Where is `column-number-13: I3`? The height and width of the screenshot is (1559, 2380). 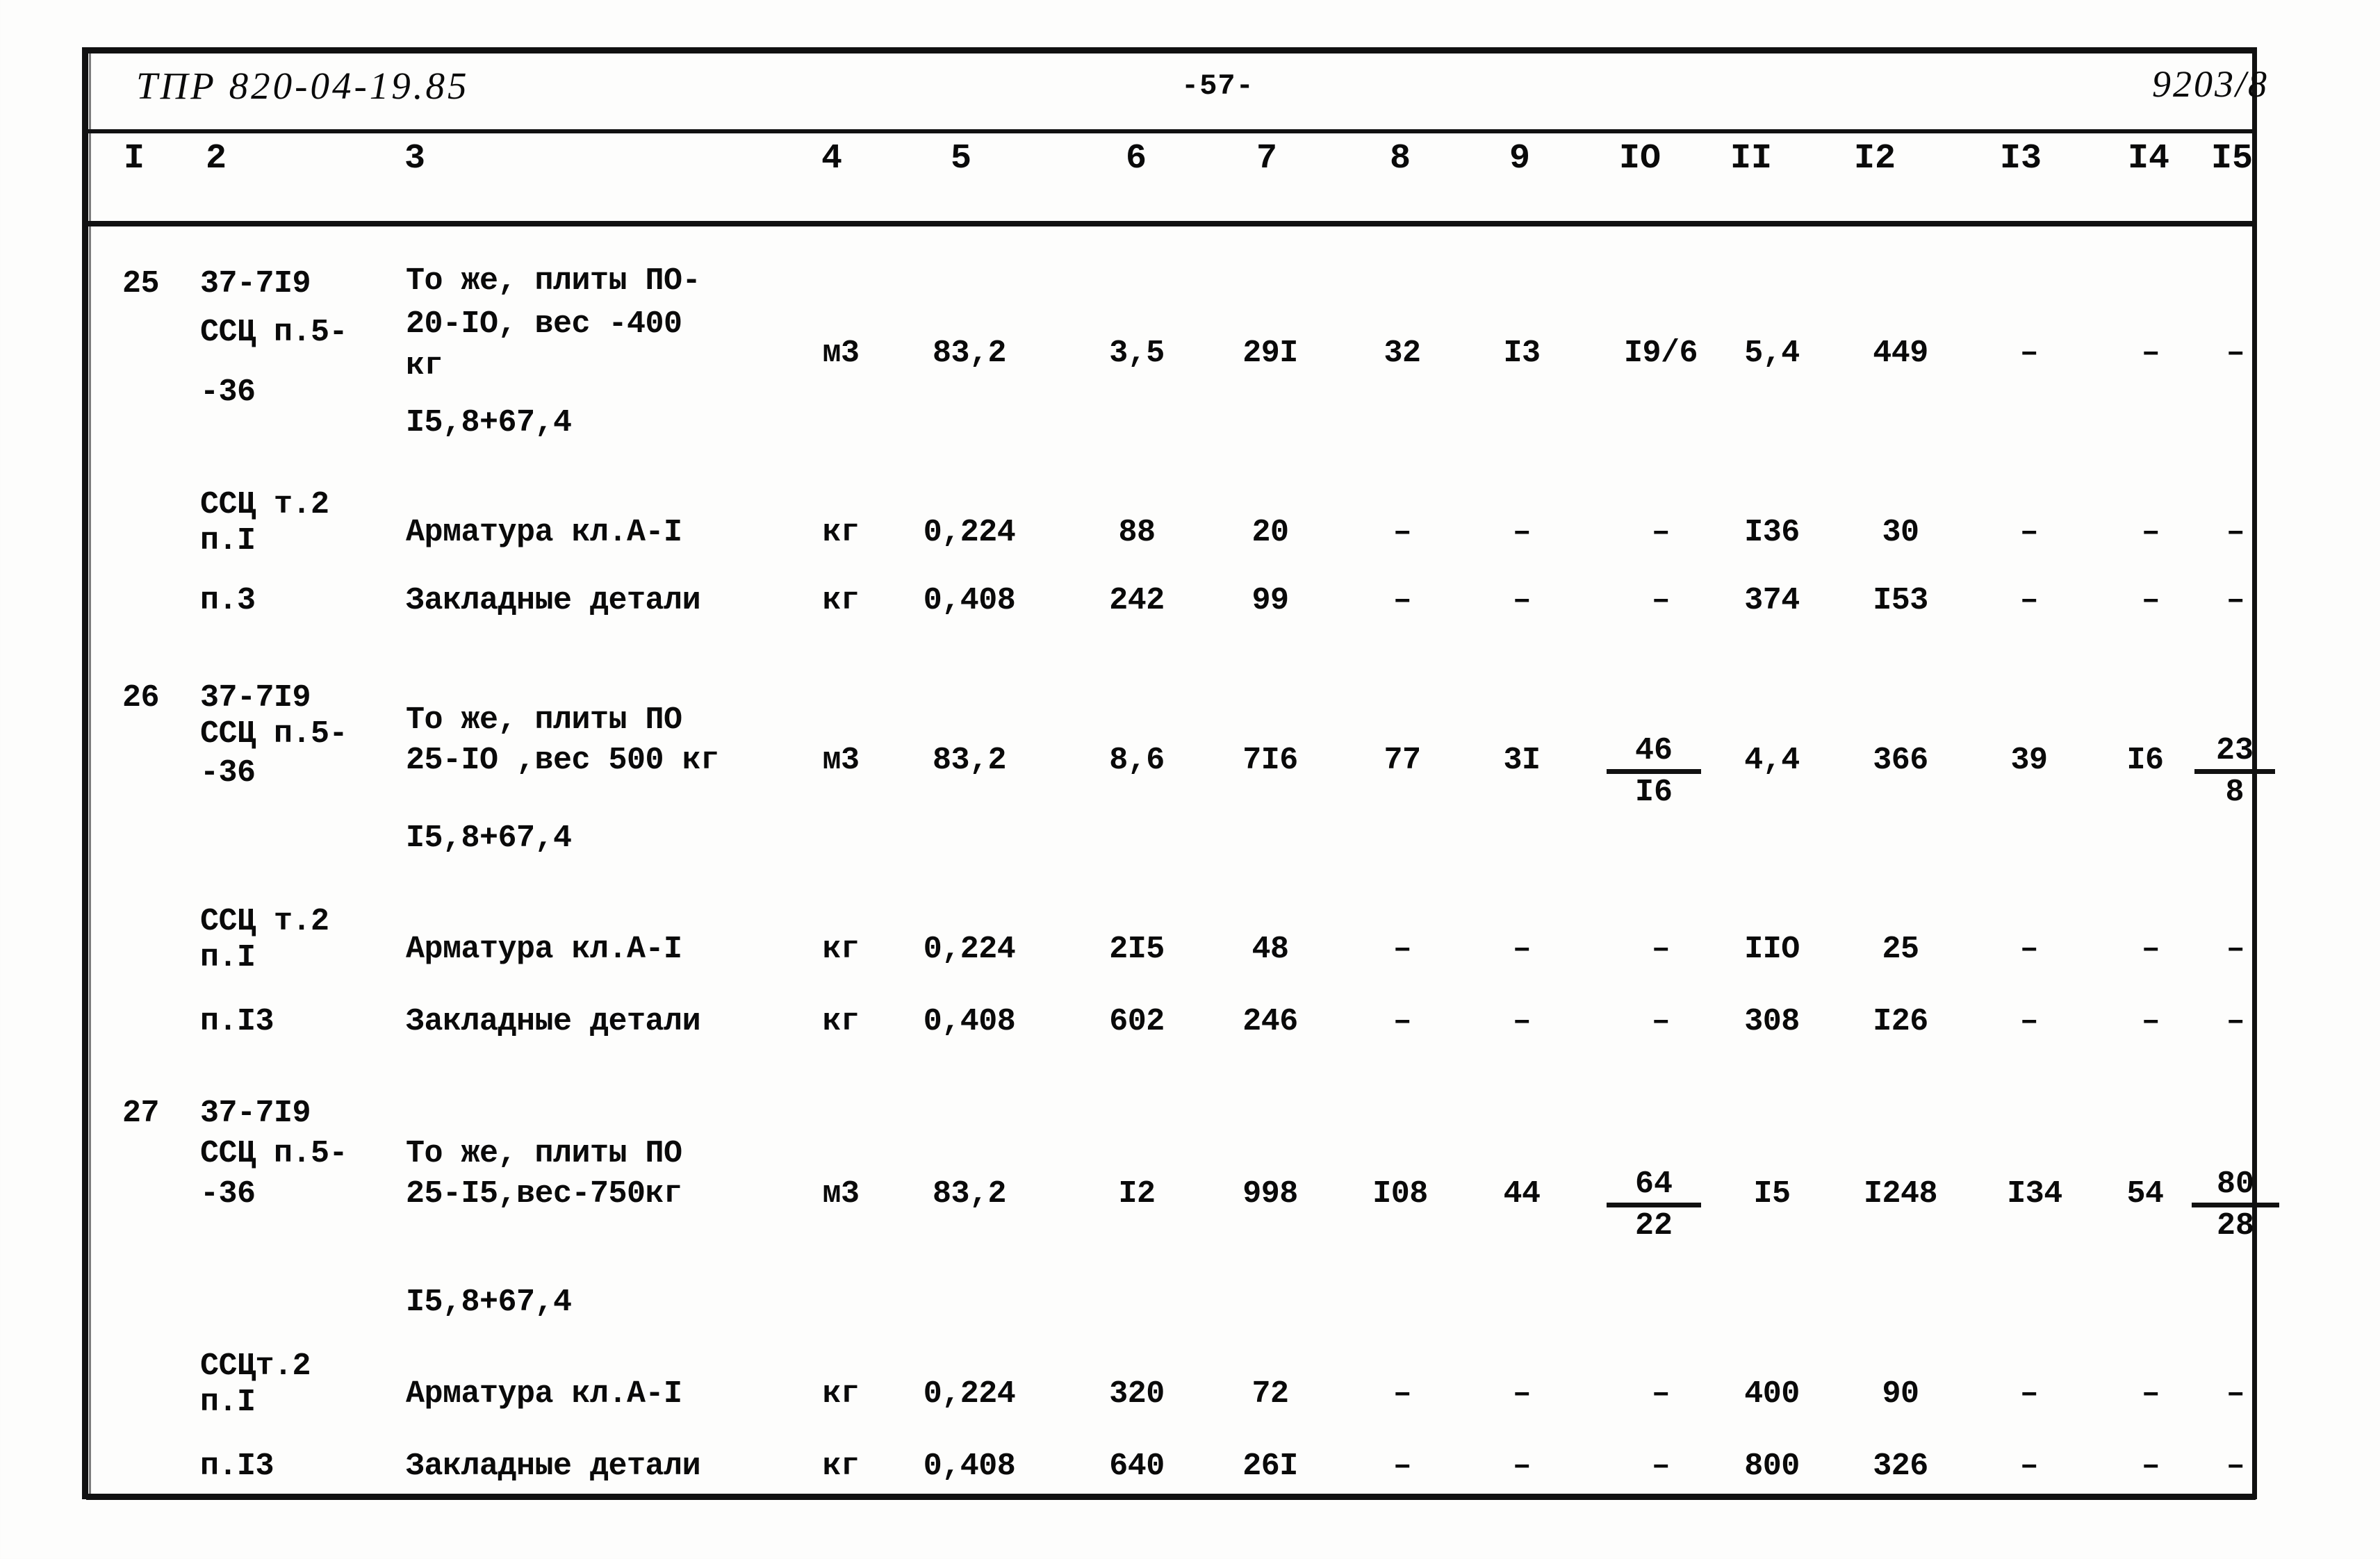 column-number-13: I3 is located at coordinates (2021, 159).